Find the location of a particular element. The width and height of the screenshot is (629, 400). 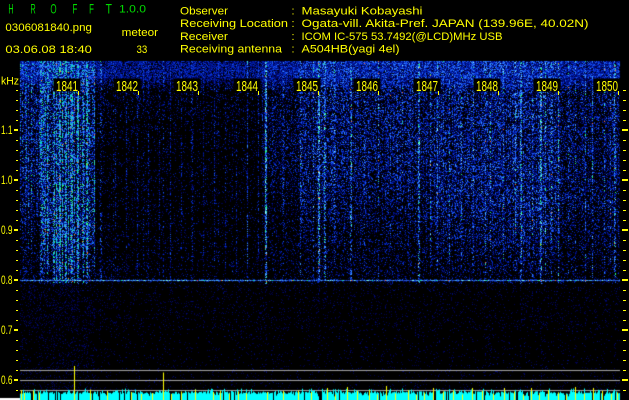

svg-text: 33 is located at coordinates (142, 50).